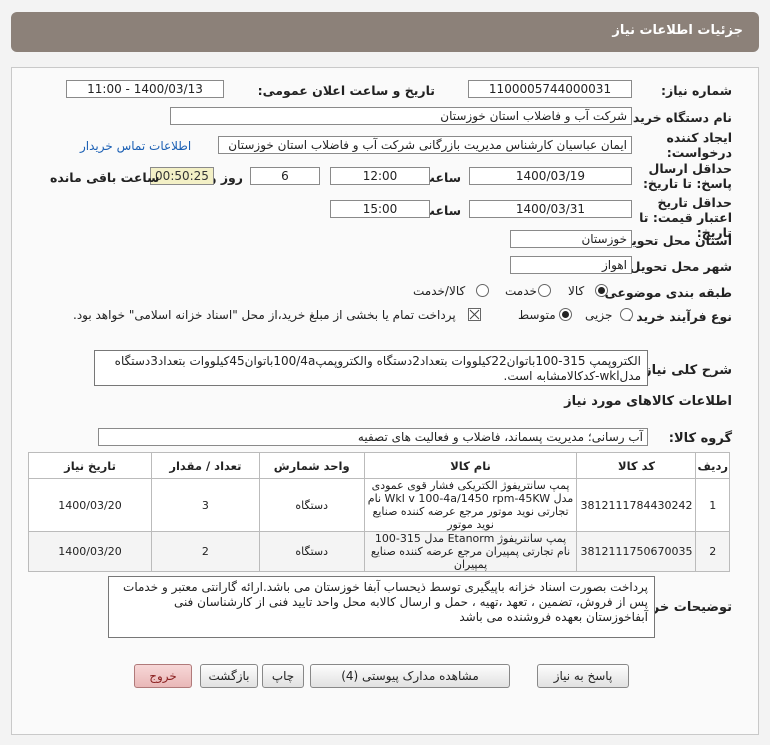 This screenshot has height=745, width=770. I want to click on validity-time-field: 15:00, so click(380, 209).